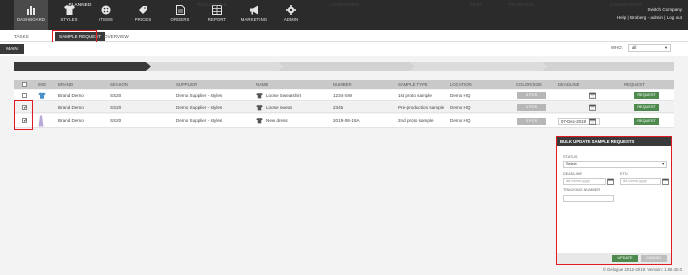 This screenshot has width=688, height=275. Describe the element at coordinates (461, 84) in the screenshot. I see `col-location: LOCATION` at that location.